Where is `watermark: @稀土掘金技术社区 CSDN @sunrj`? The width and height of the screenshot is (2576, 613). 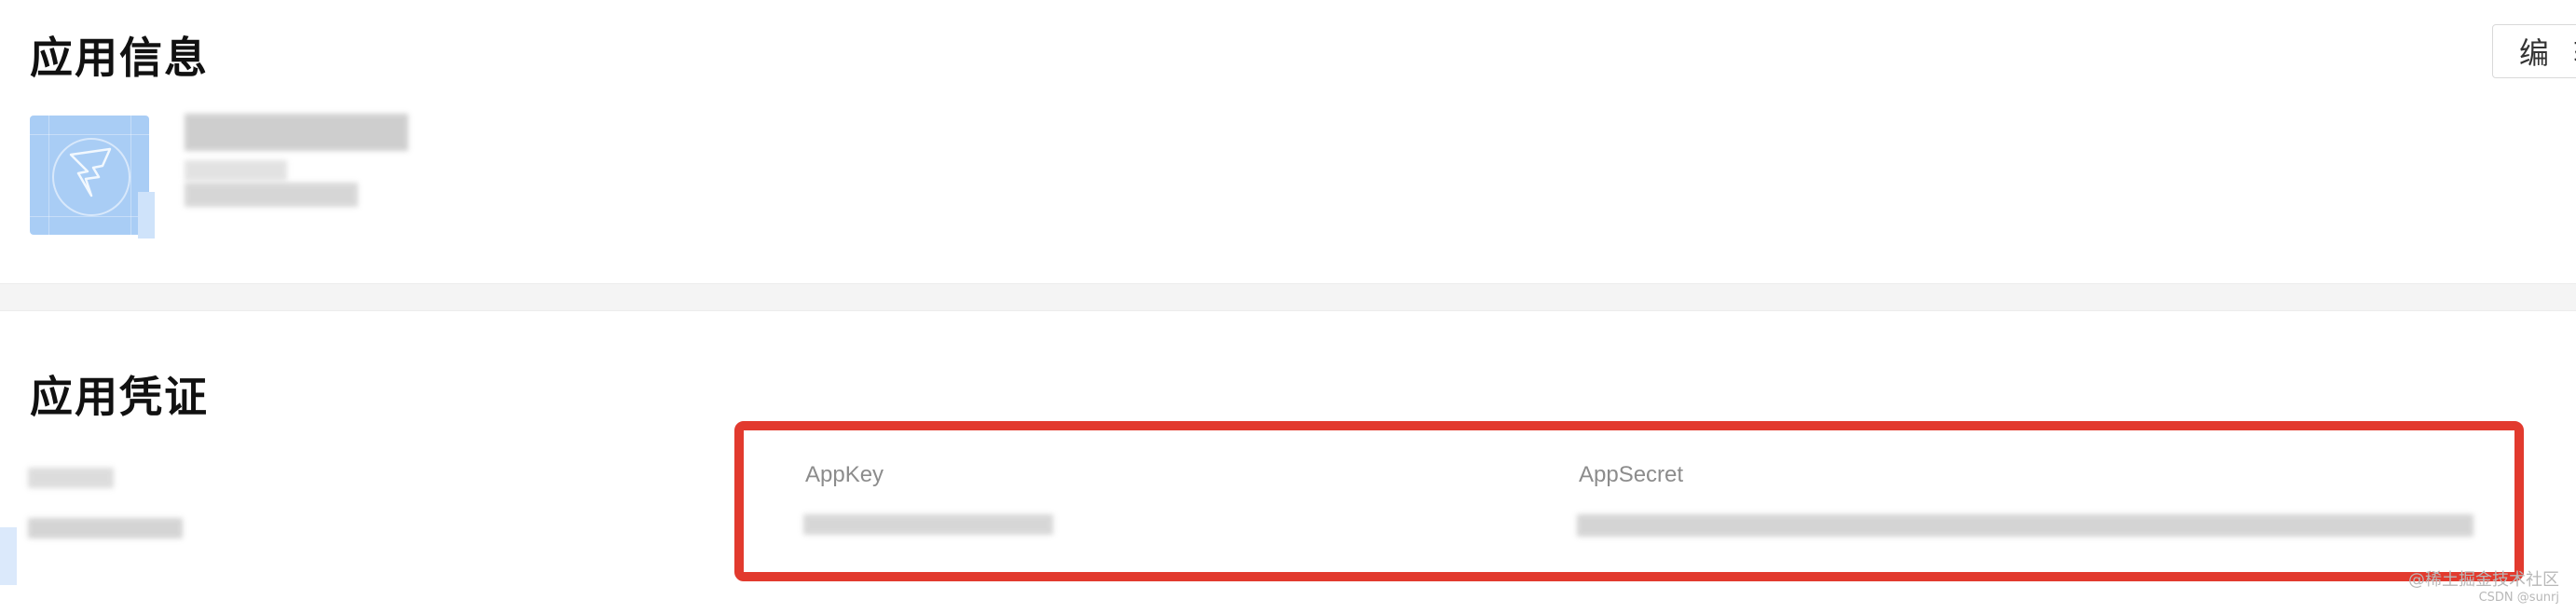
watermark: @稀土掘金技术社区 CSDN @sunrj is located at coordinates (2483, 588).